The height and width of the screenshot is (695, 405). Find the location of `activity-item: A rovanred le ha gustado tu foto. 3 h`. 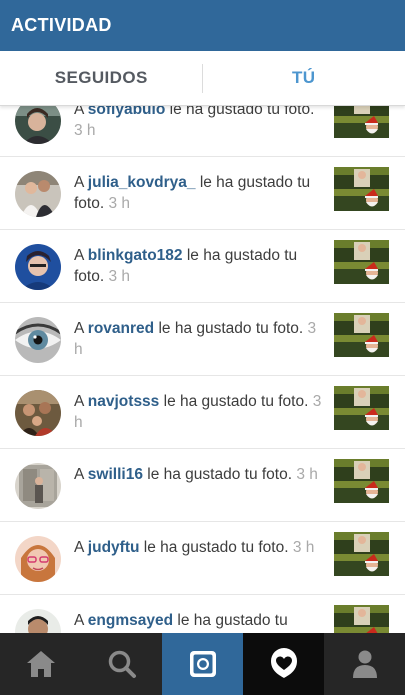

activity-item: A rovanred le ha gustado tu foto. 3 h is located at coordinates (202, 339).